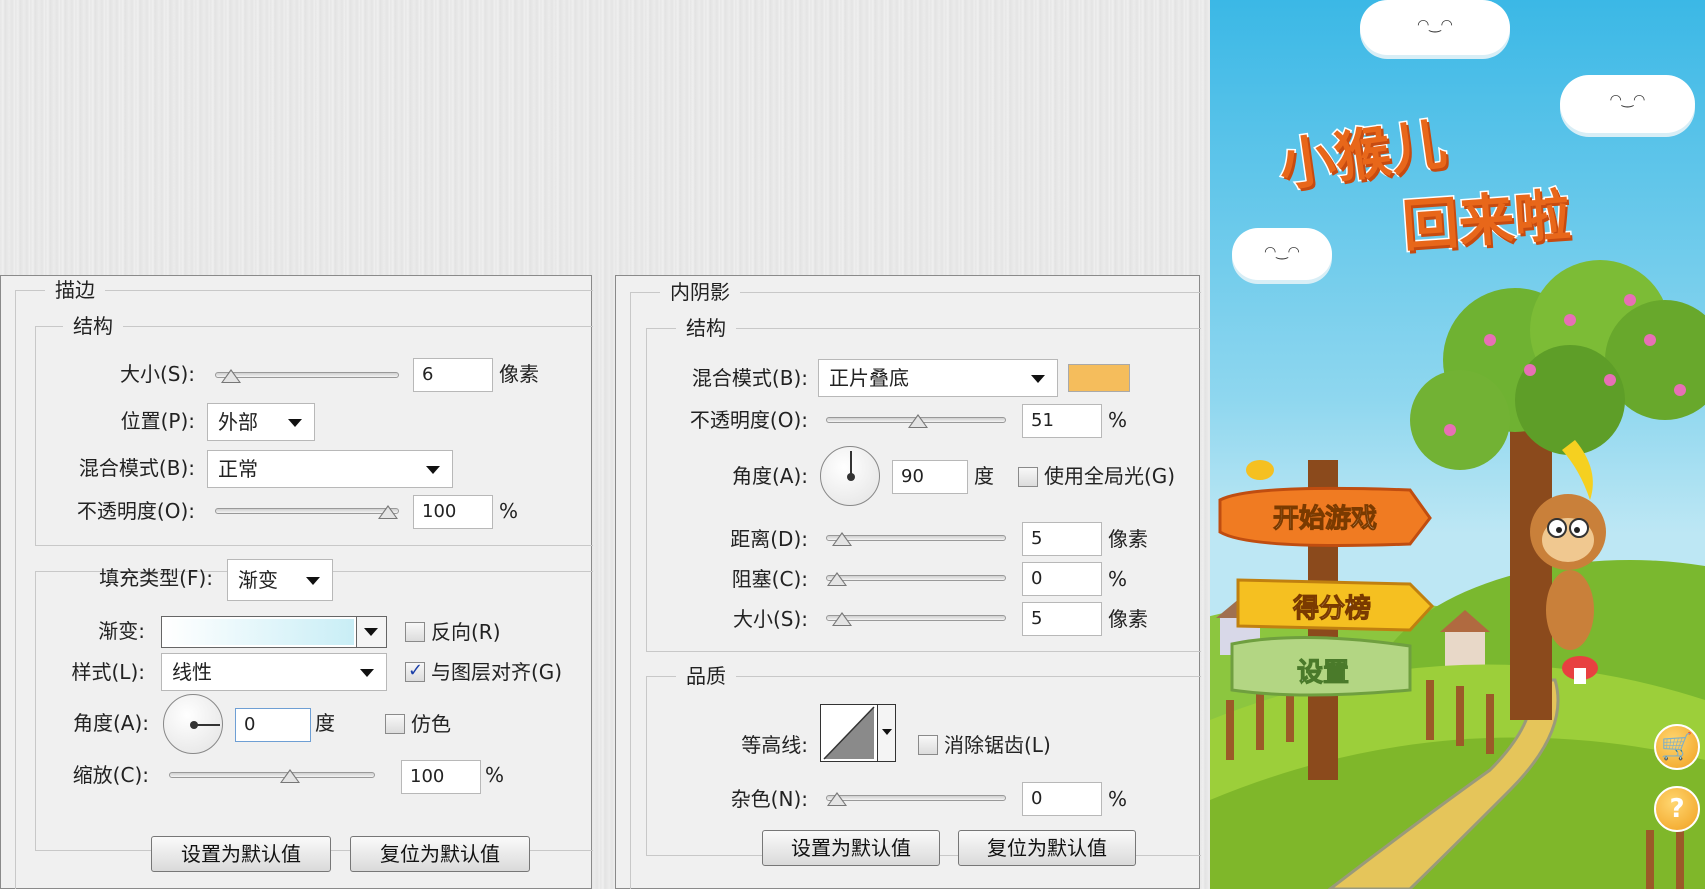 The width and height of the screenshot is (1705, 889). I want to click on shadow-size-unit: 像素, so click(1128, 619).